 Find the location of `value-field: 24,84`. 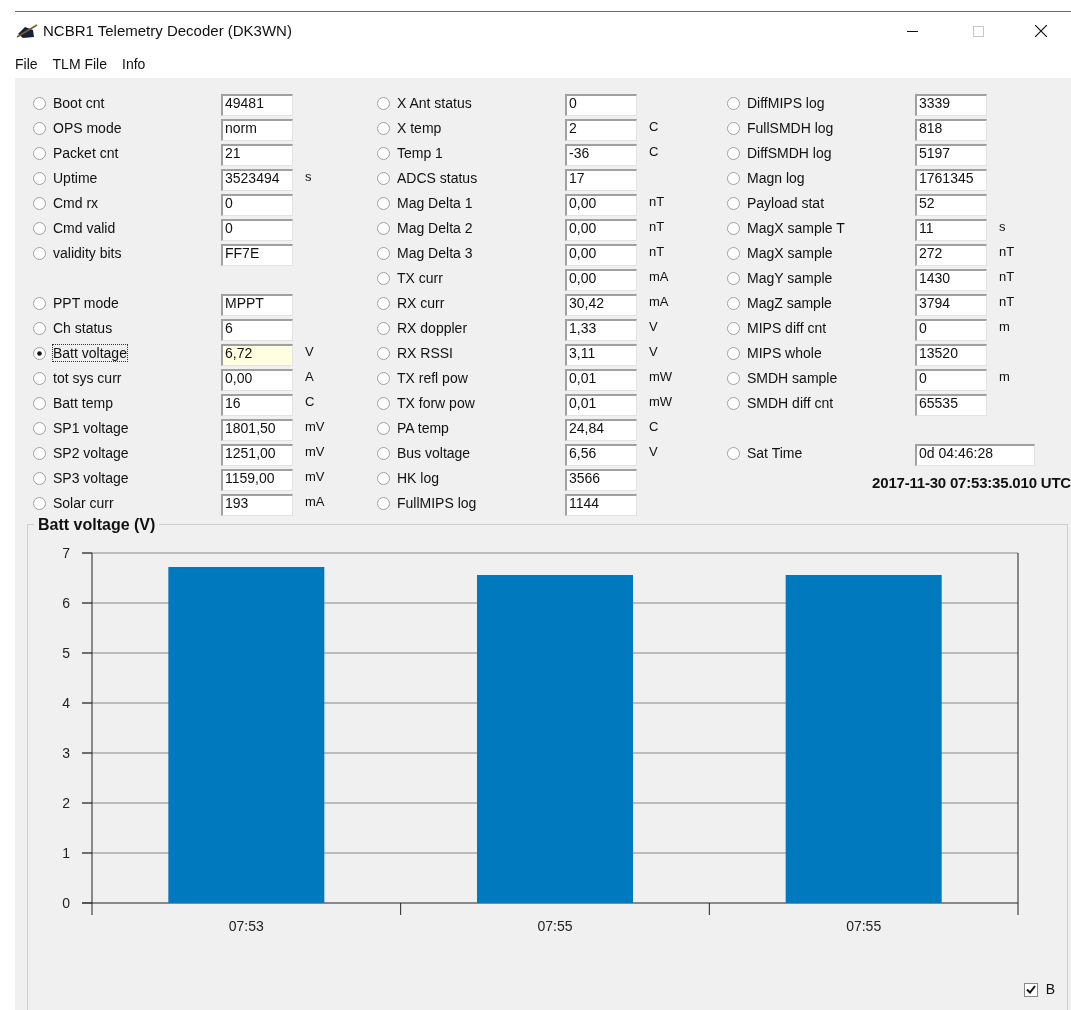

value-field: 24,84 is located at coordinates (601, 430).